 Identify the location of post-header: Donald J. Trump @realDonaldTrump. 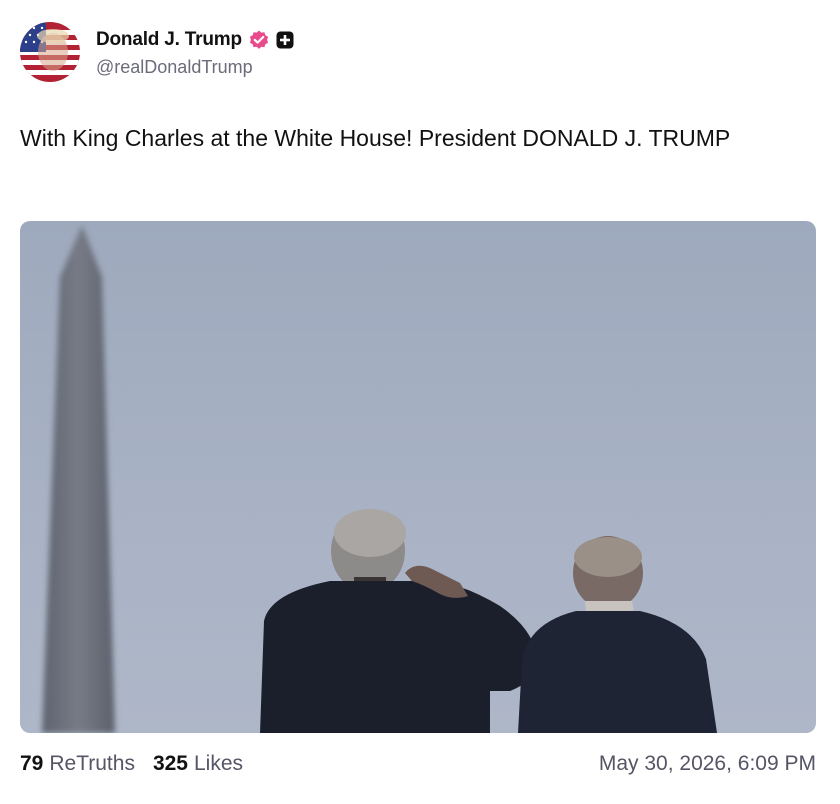
(158, 52).